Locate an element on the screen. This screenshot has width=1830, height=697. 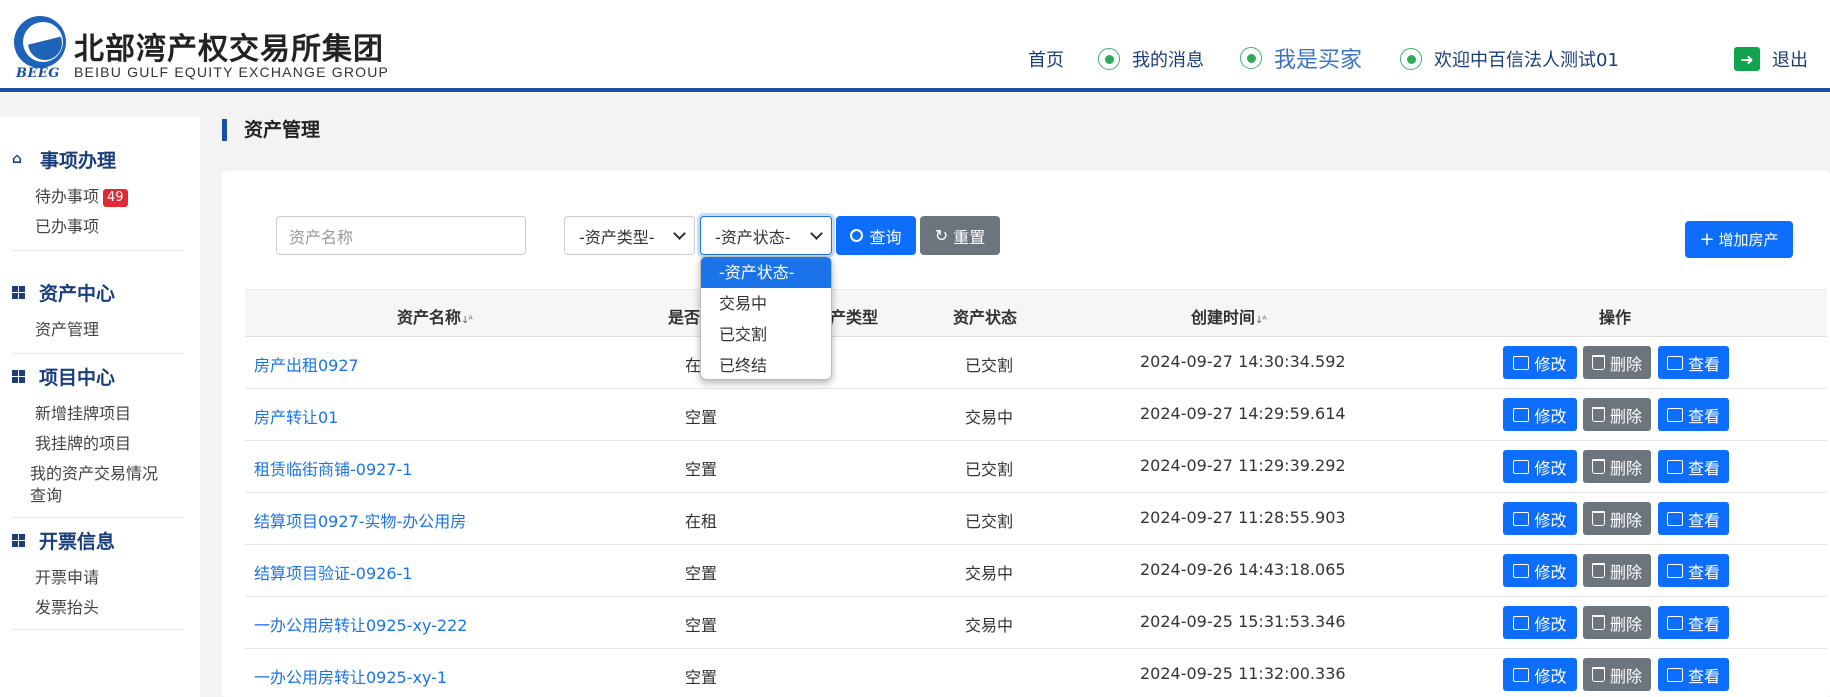
col-operations: 操作 is located at coordinates (1615, 317).